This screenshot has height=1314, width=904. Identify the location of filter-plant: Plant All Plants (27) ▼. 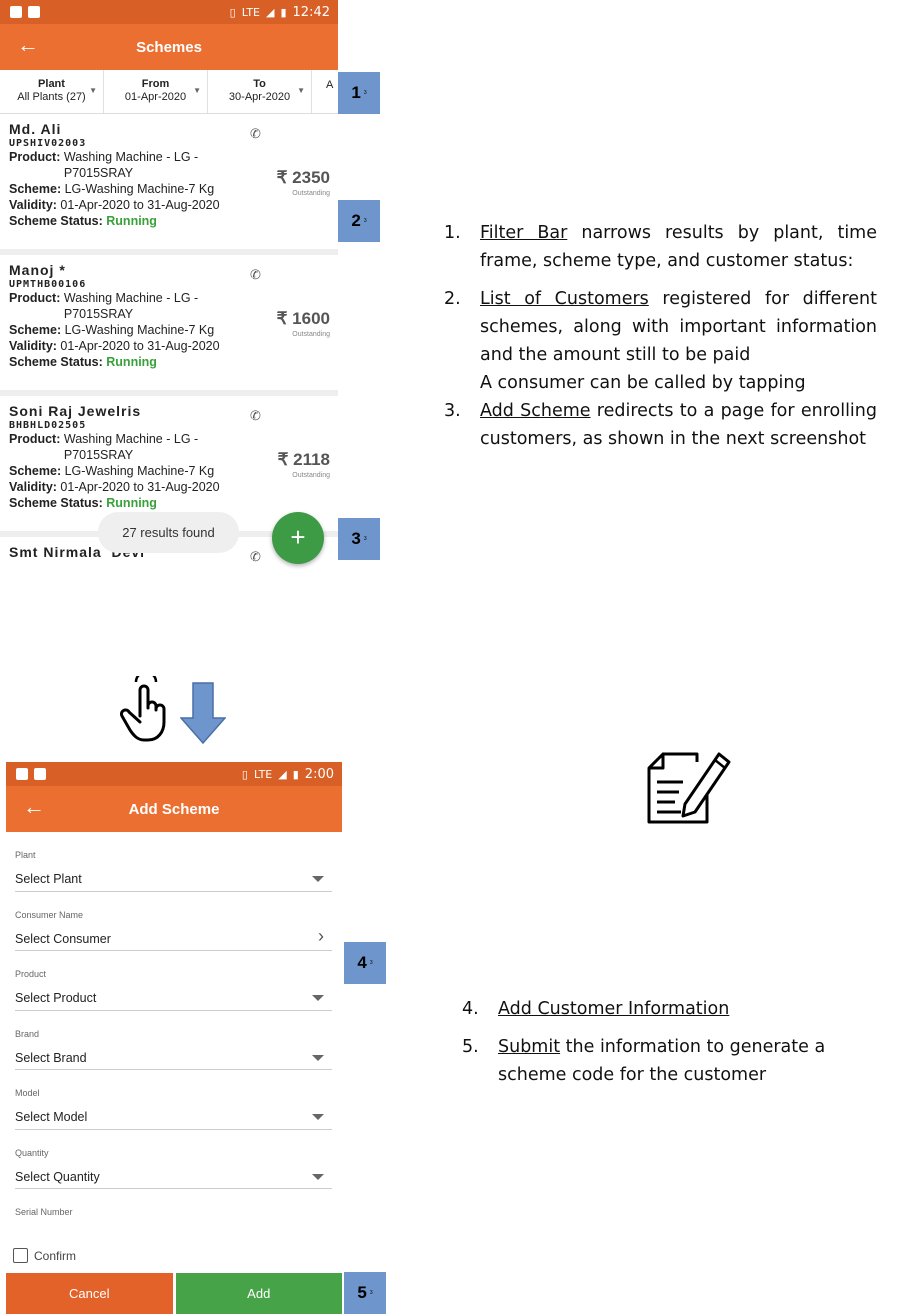
(52, 91).